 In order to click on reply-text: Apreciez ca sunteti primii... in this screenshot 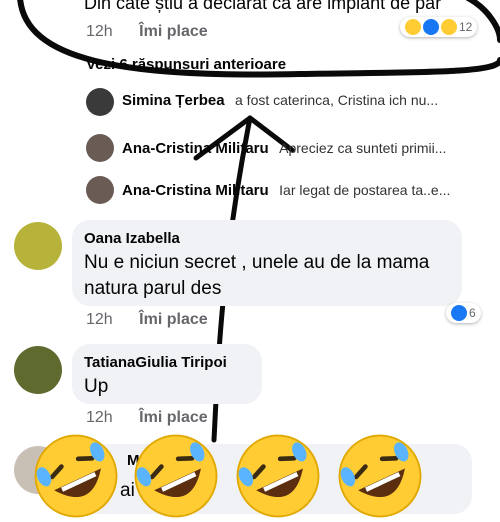, I will do `click(363, 148)`.